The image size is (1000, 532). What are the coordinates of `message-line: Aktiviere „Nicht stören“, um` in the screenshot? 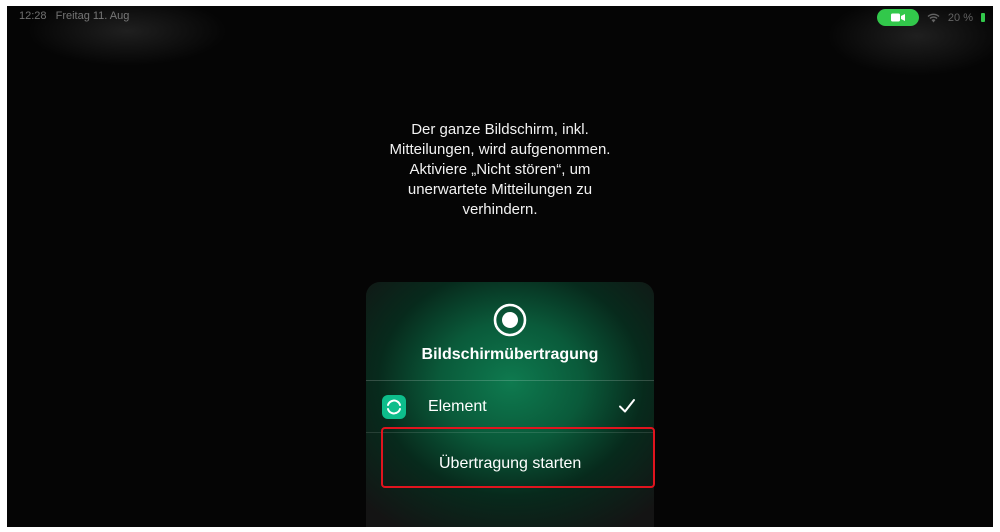 It's located at (500, 169).